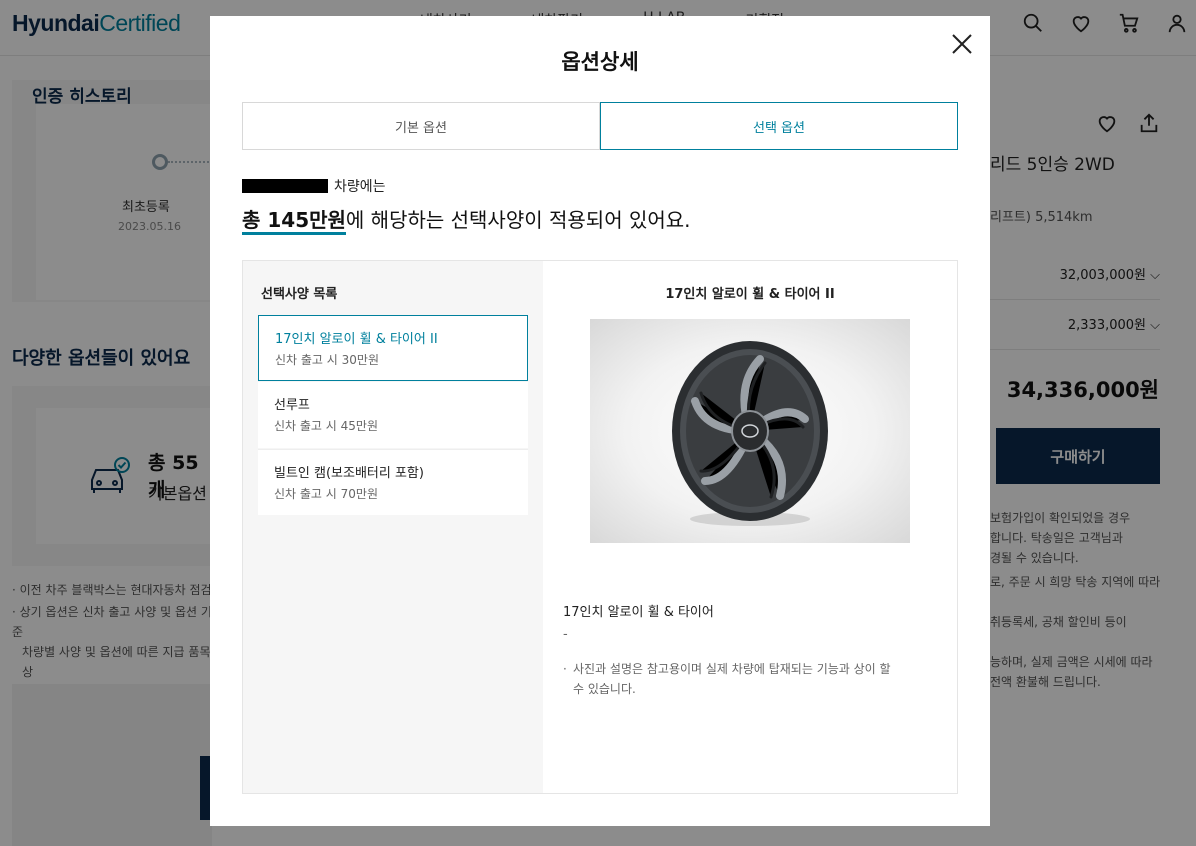 This screenshot has width=1196, height=846. What do you see at coordinates (518, 220) in the screenshot?
I see `summary-text: 에 해당하는 선택사양이 적용되어 있어요.` at bounding box center [518, 220].